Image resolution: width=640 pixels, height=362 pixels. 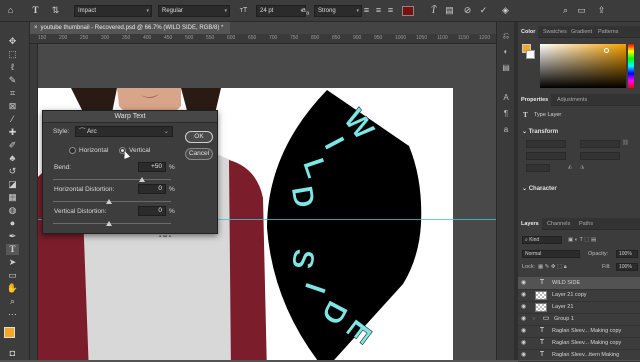 I want to click on color-picker-marker, so click(x=606, y=50).